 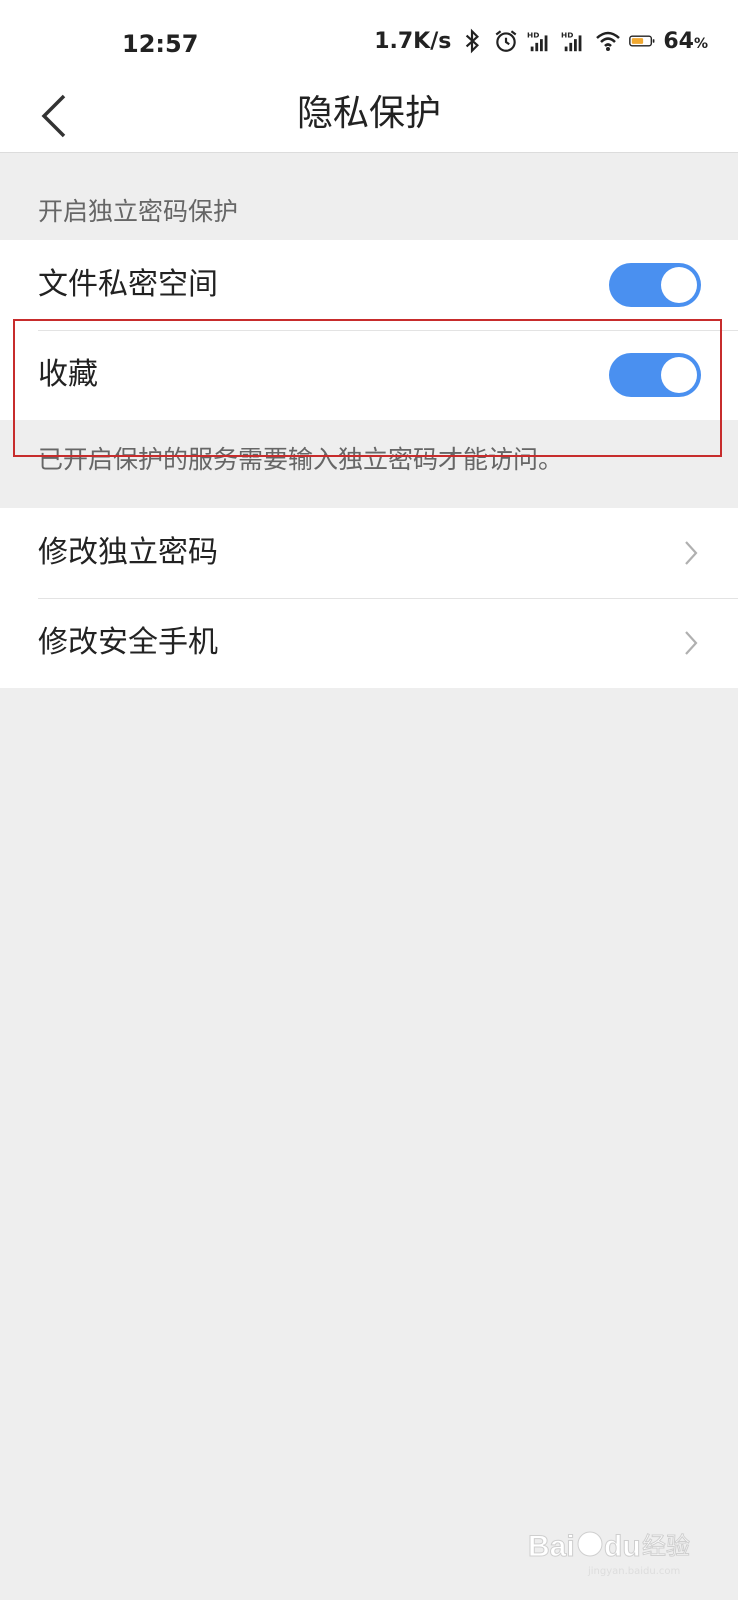 I want to click on settings-list: 修改独立密码 修改安全手机, so click(x=369, y=598).